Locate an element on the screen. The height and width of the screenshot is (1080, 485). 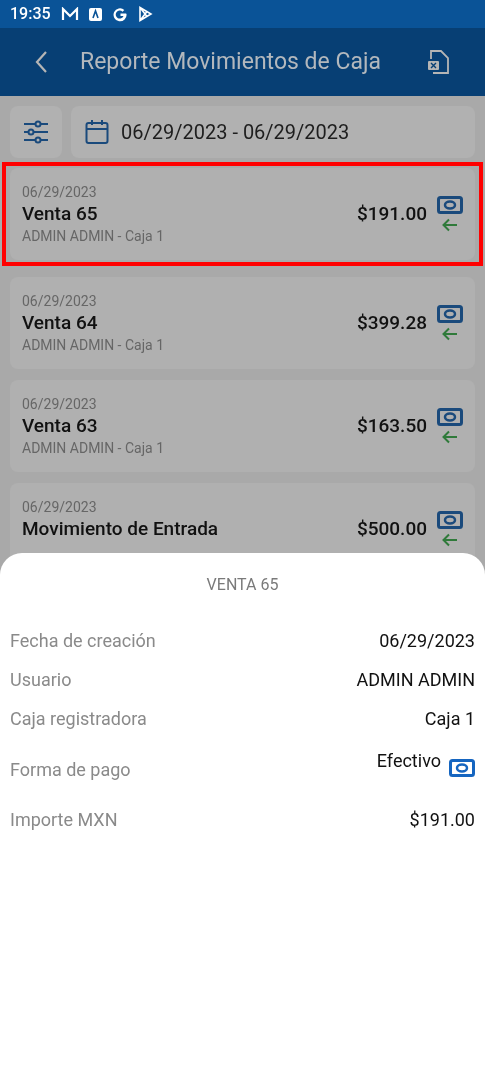
movement-amount: $399.28 is located at coordinates (391, 322).